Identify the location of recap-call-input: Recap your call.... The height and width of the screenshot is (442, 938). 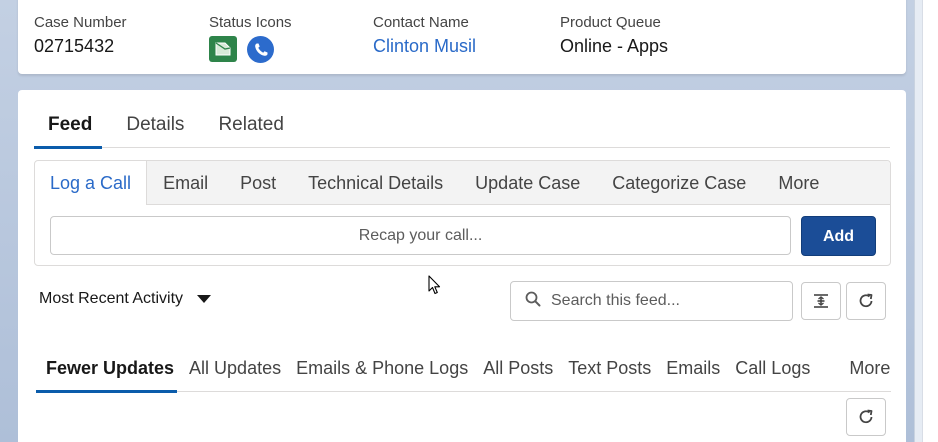
(420, 235).